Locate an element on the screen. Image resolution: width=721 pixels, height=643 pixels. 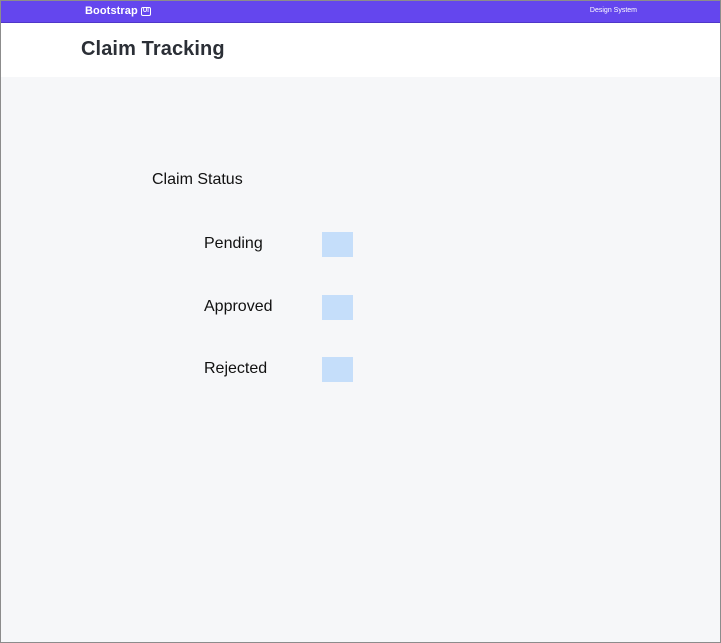
status-row-approved: Approved is located at coordinates (284, 307).